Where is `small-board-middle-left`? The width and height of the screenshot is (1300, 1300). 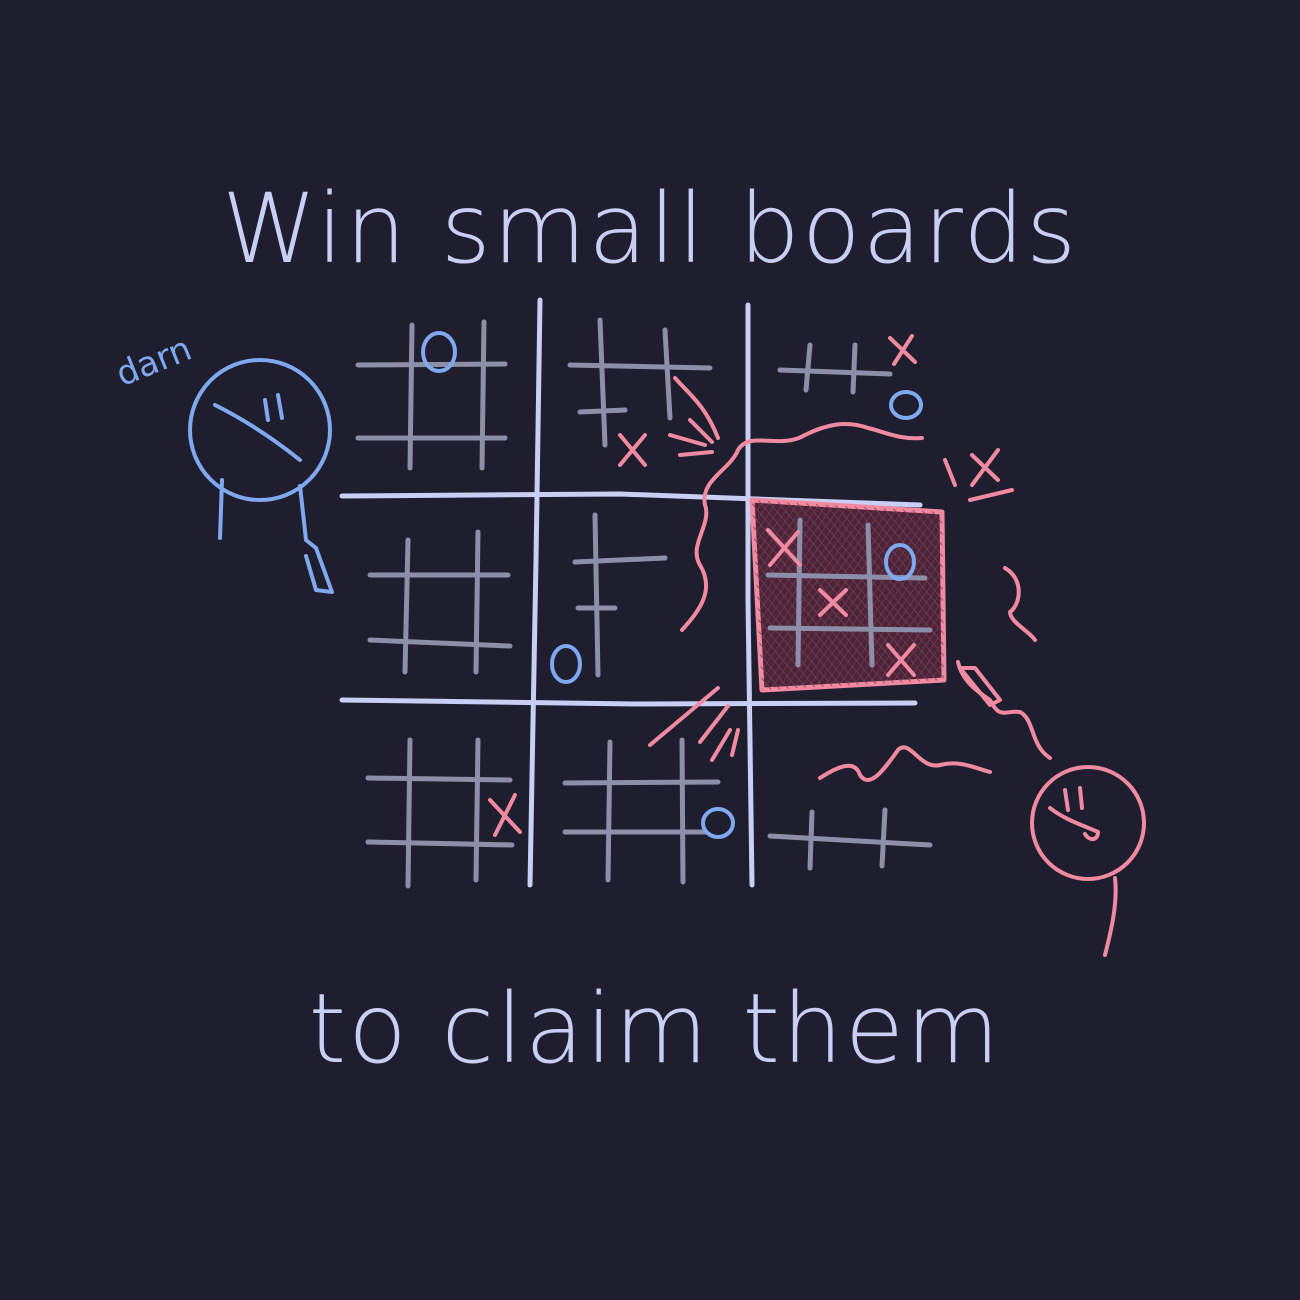
small-board-middle-left is located at coordinates (440, 602).